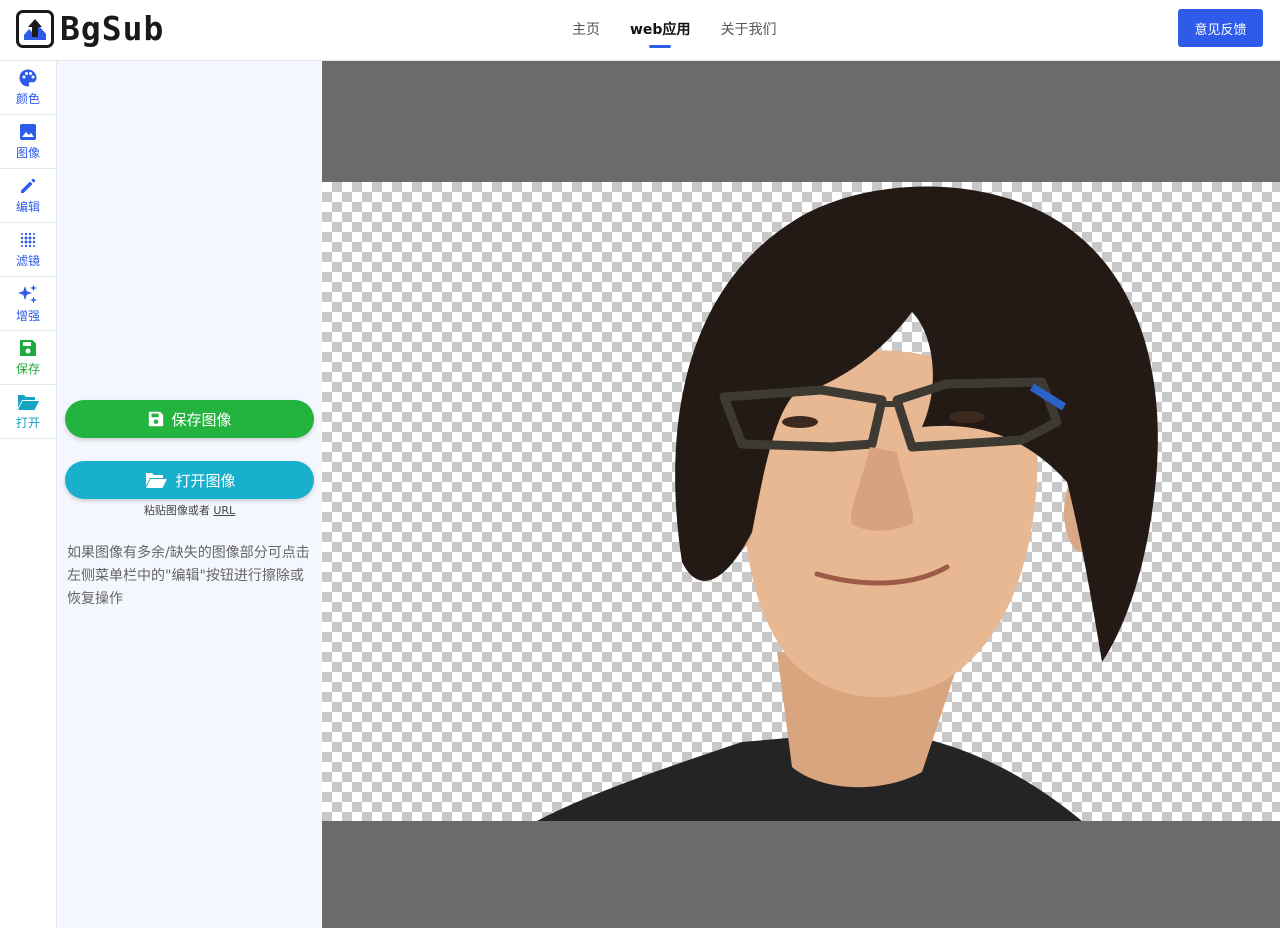 This screenshot has height=928, width=1280. I want to click on paste-hint-text: 粘贴图像或者, so click(176, 510).